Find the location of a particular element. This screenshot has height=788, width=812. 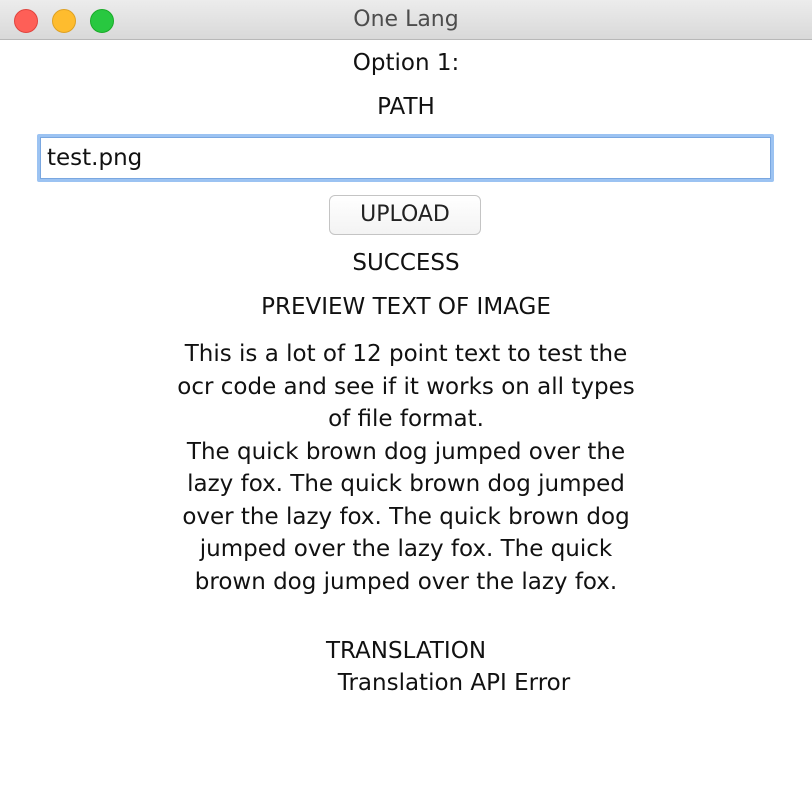

window-title: One Lang is located at coordinates (406, 19).